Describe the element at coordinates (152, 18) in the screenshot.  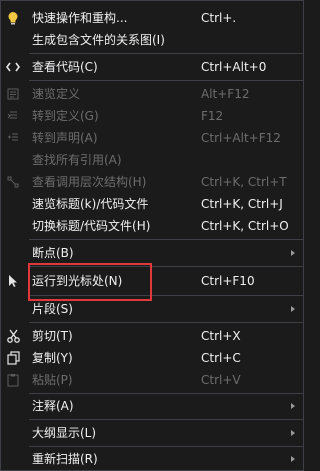
I see `menu-item-quick-actions: 快速操作和重构... Ctrl+.` at that location.